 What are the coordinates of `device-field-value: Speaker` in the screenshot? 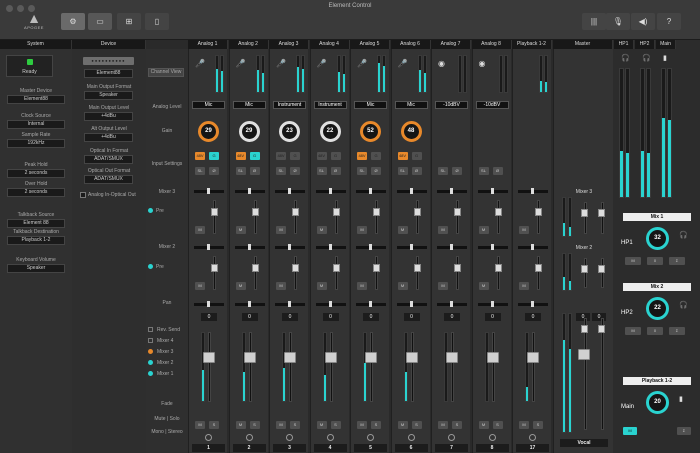 It's located at (108, 95).